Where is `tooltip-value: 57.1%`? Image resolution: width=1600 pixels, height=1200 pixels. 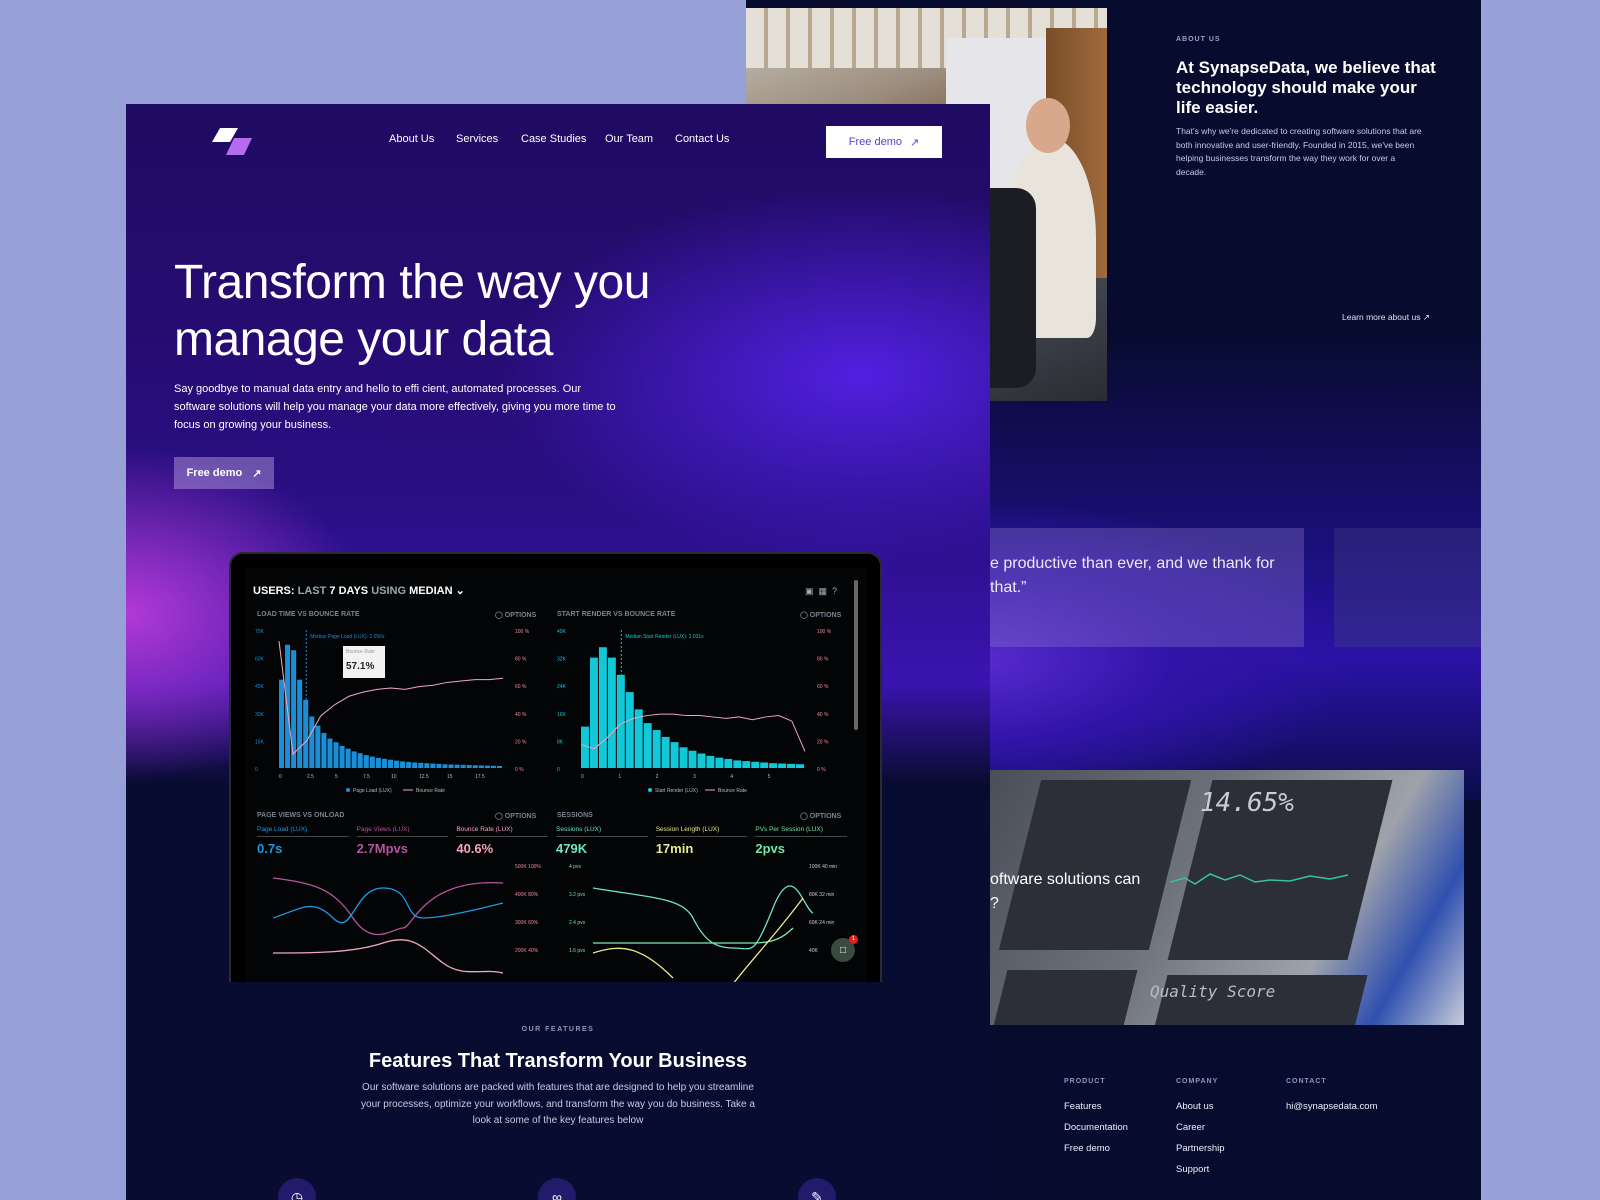 tooltip-value: 57.1% is located at coordinates (360, 666).